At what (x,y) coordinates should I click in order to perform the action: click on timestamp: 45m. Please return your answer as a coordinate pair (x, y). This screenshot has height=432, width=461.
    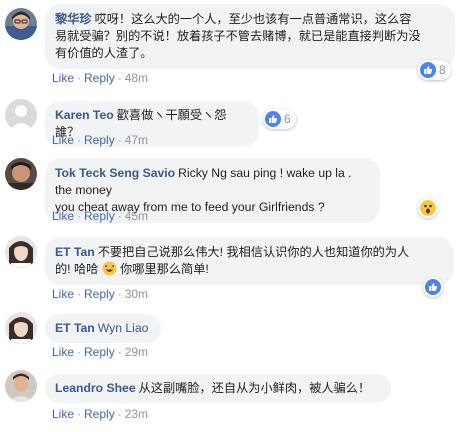
    Looking at the image, I should click on (136, 216).